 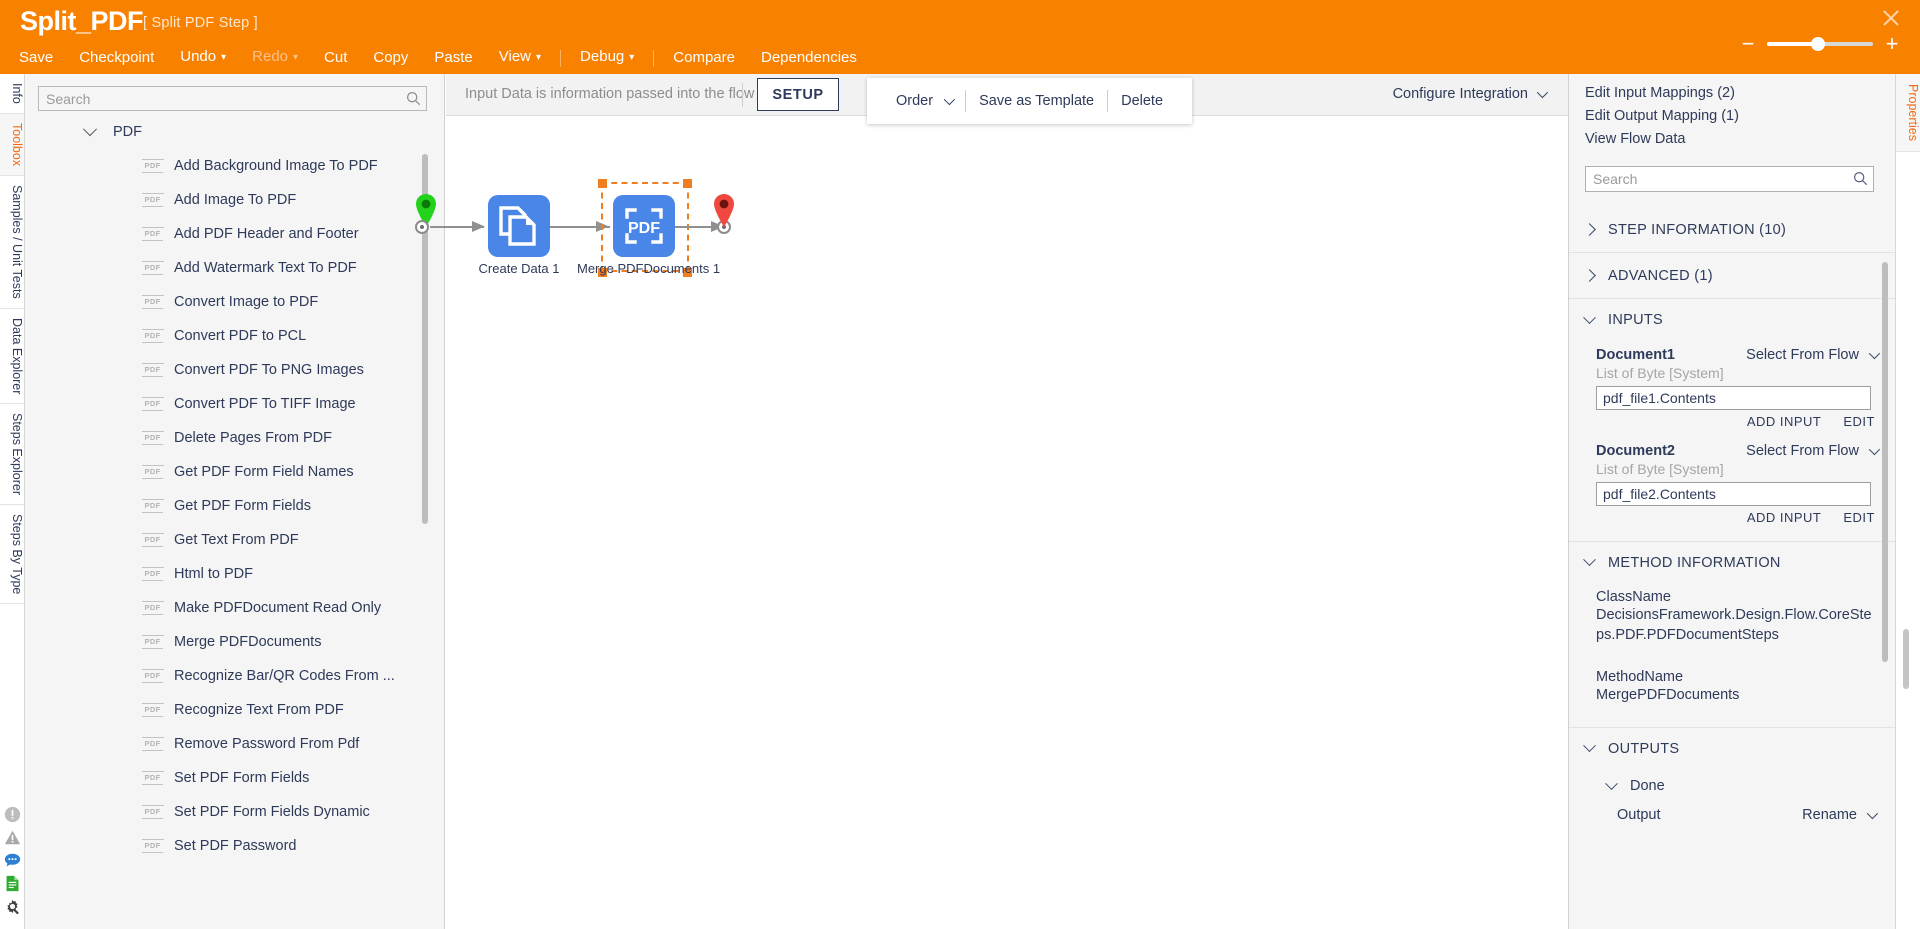 What do you see at coordinates (12, 814) in the screenshot?
I see `info-icon` at bounding box center [12, 814].